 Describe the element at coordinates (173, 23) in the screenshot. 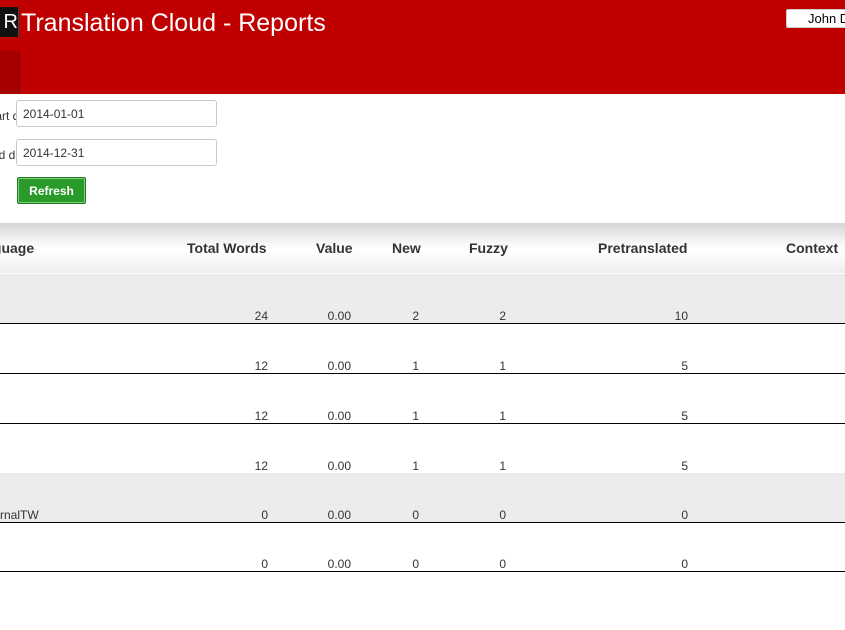

I see `app-title: Translation Cloud - Reports` at that location.